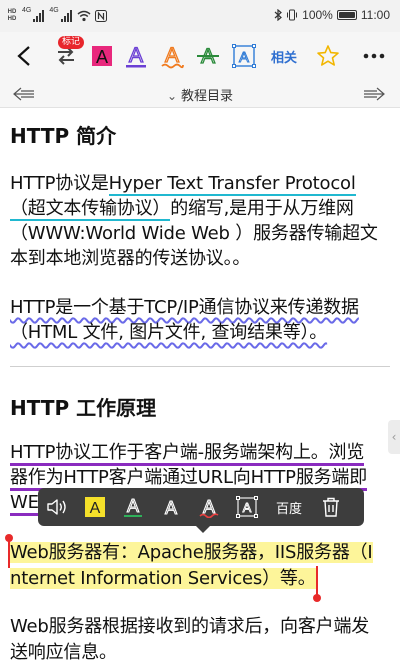  I want to click on clock: 11:00, so click(375, 15).